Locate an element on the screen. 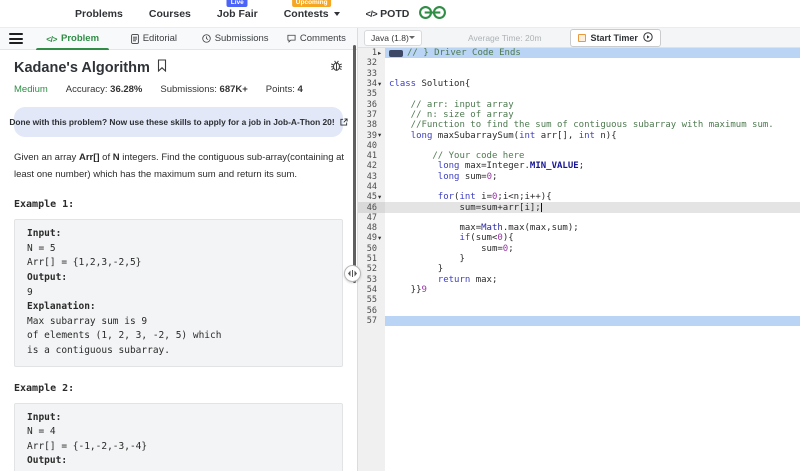  panel-resize-handle is located at coordinates (352, 273).